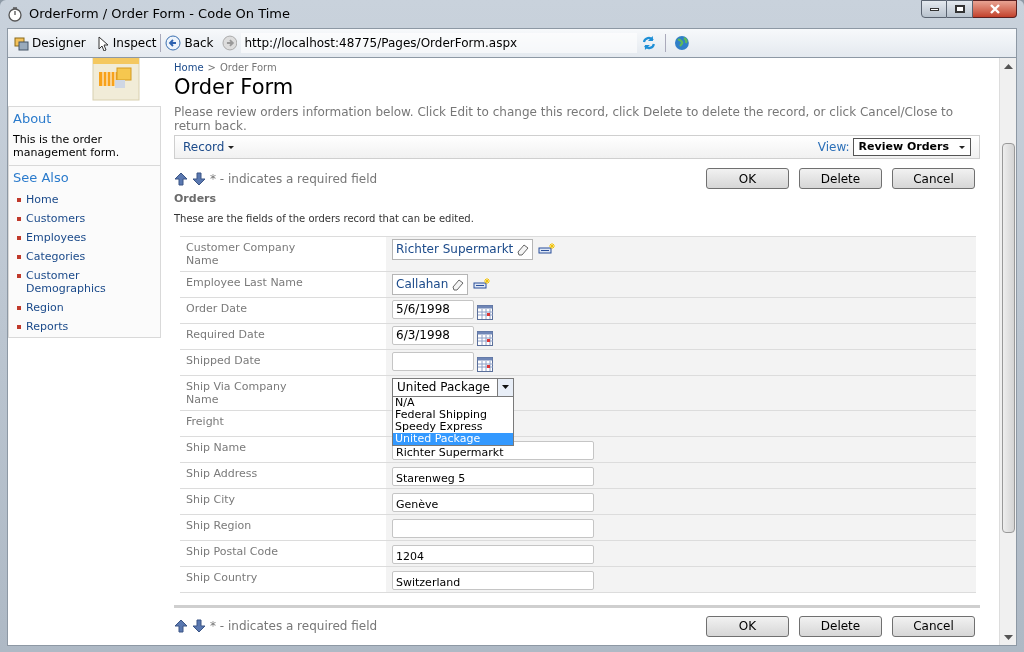  Describe the element at coordinates (71, 237) in the screenshot. I see `sidebar-link: Employees` at that location.